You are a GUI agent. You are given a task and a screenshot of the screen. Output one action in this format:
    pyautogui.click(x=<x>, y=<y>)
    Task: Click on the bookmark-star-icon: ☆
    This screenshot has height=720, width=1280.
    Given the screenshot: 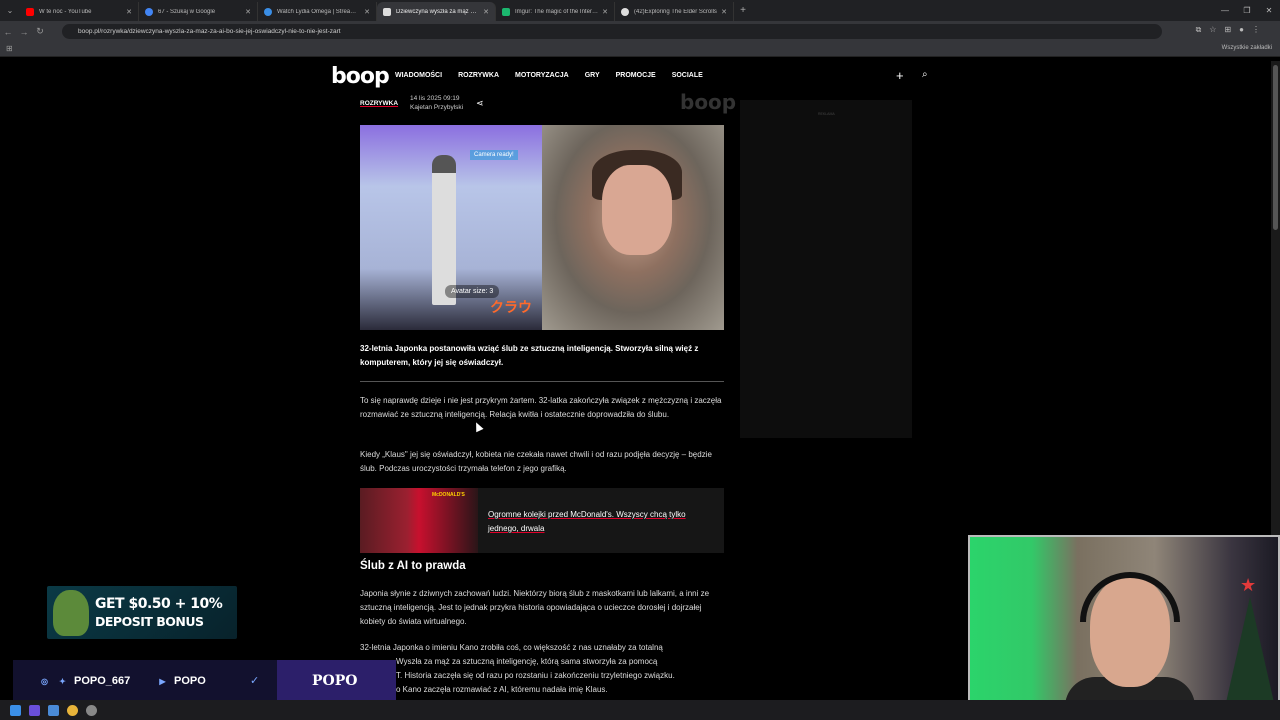 What is the action you would take?
    pyautogui.click(x=1212, y=30)
    